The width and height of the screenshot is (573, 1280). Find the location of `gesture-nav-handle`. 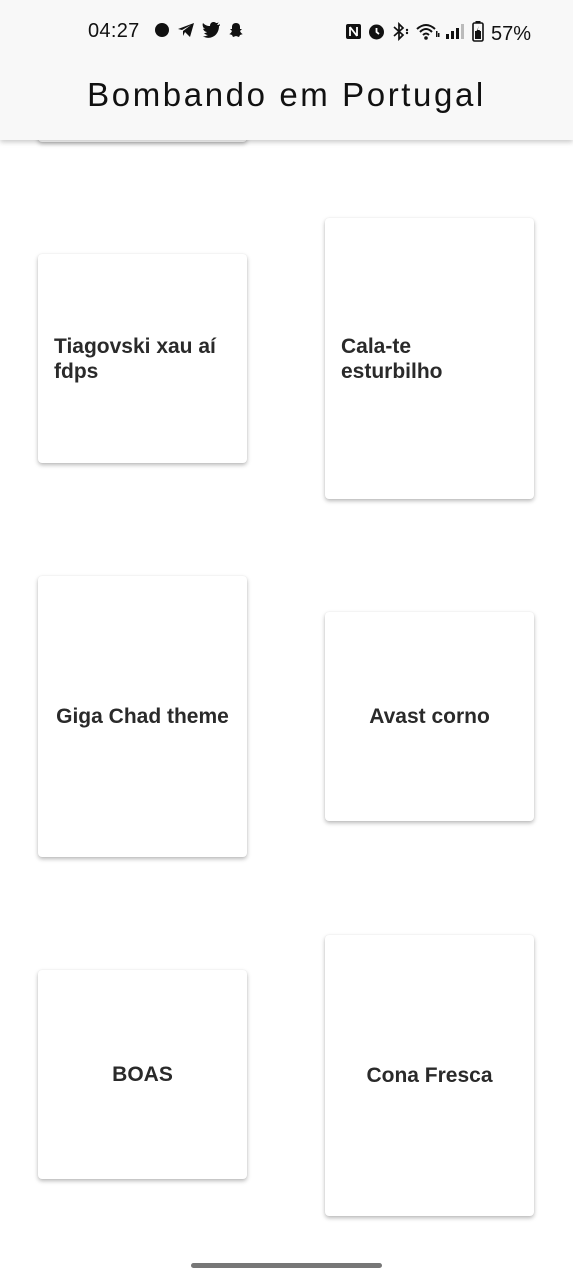

gesture-nav-handle is located at coordinates (286, 1265).